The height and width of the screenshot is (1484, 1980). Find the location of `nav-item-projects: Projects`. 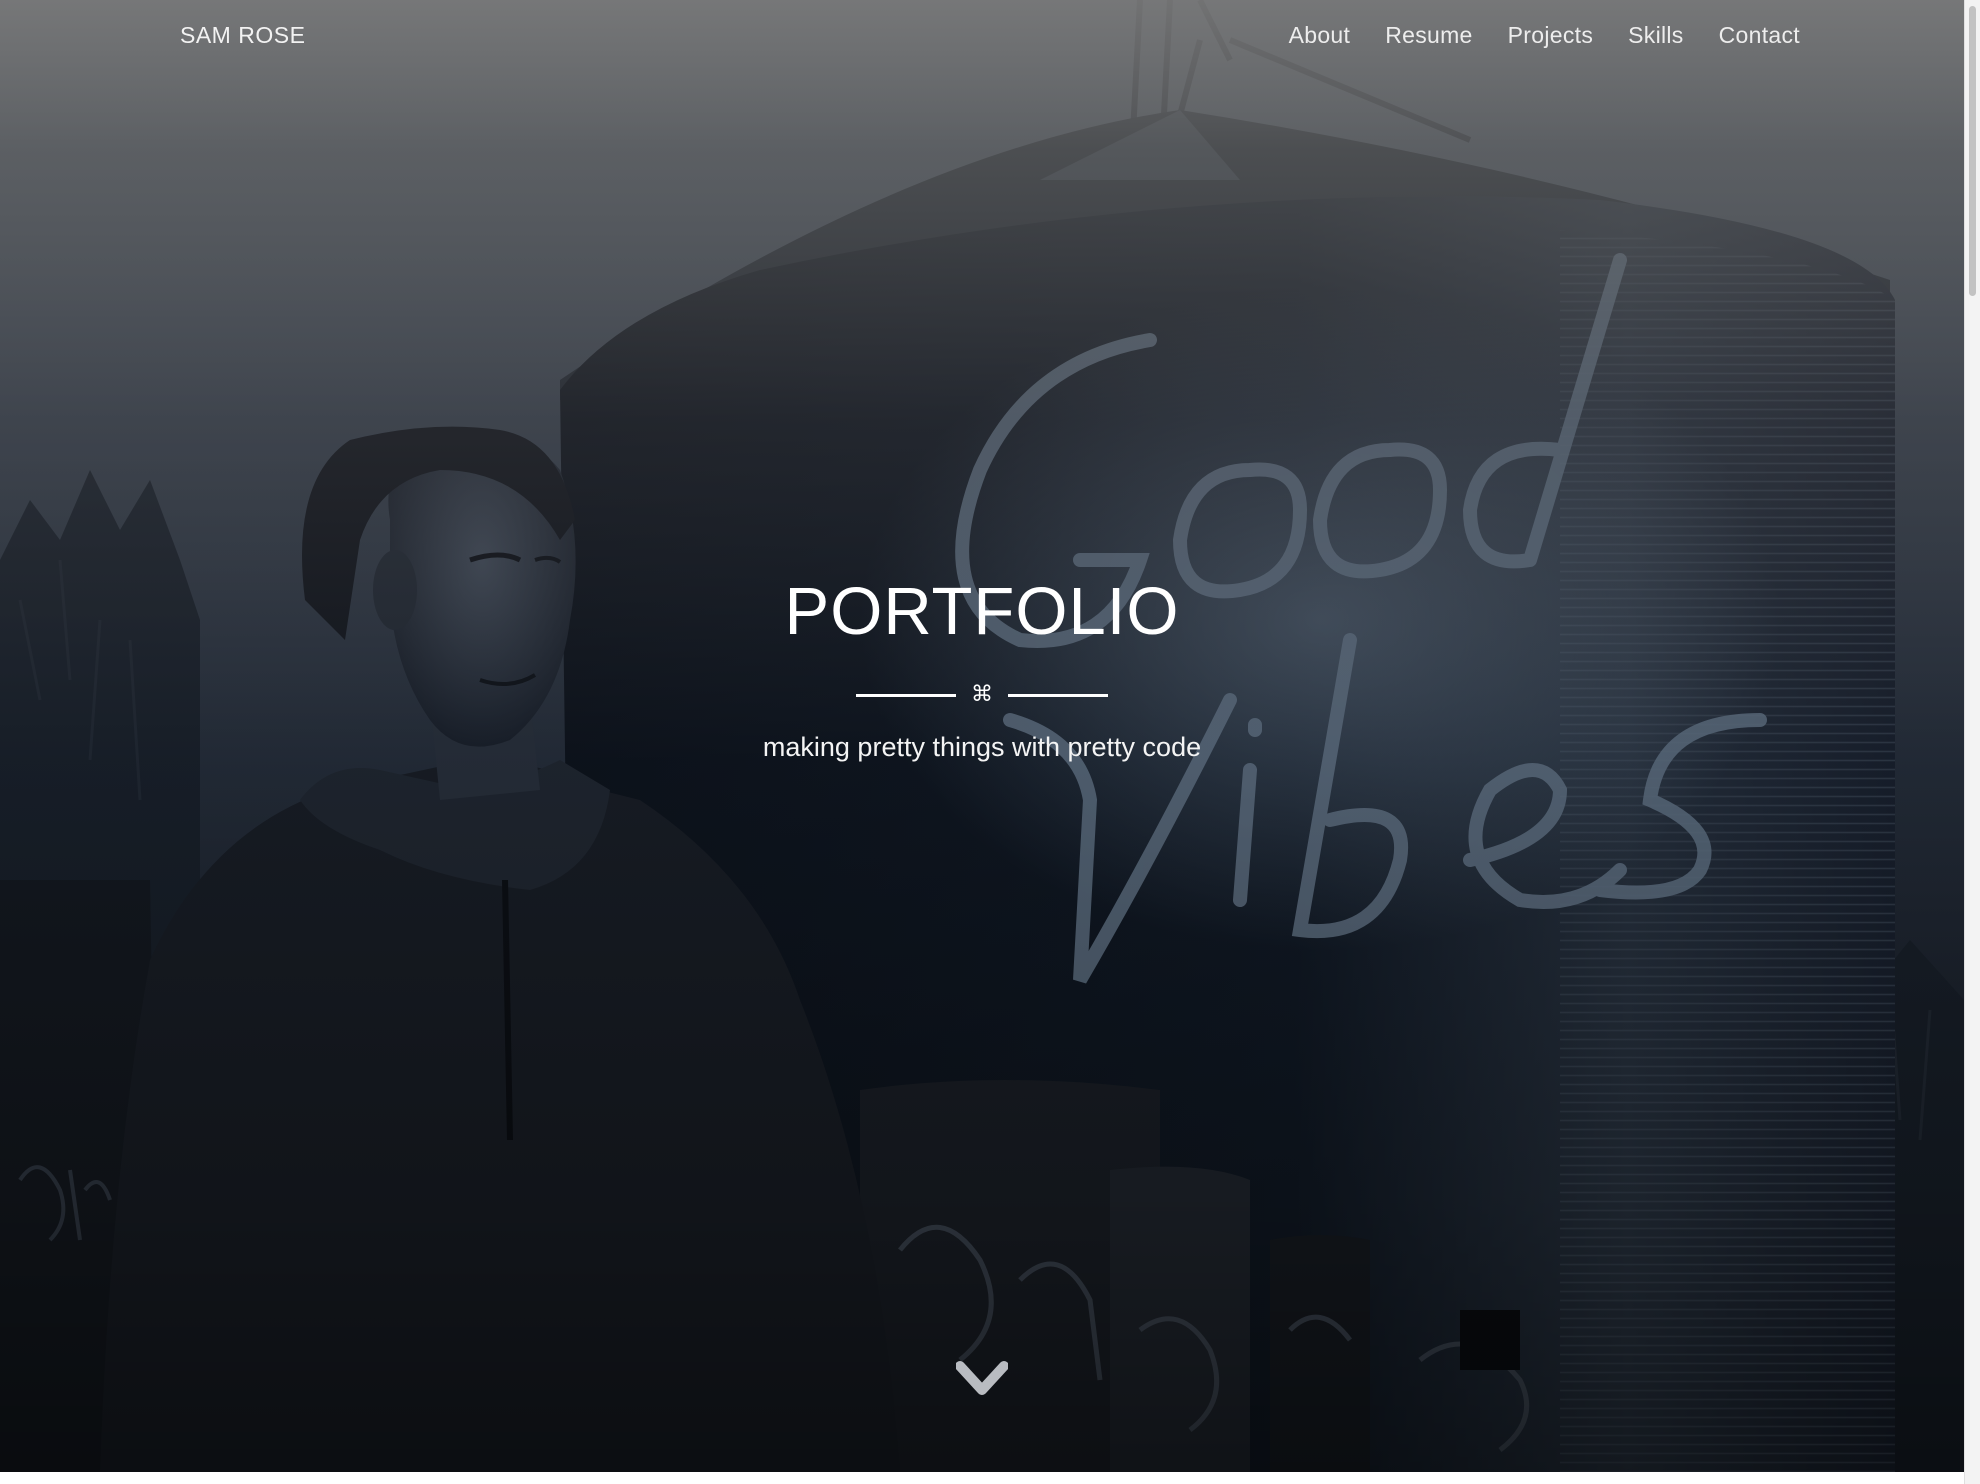

nav-item-projects: Projects is located at coordinates (1550, 35).